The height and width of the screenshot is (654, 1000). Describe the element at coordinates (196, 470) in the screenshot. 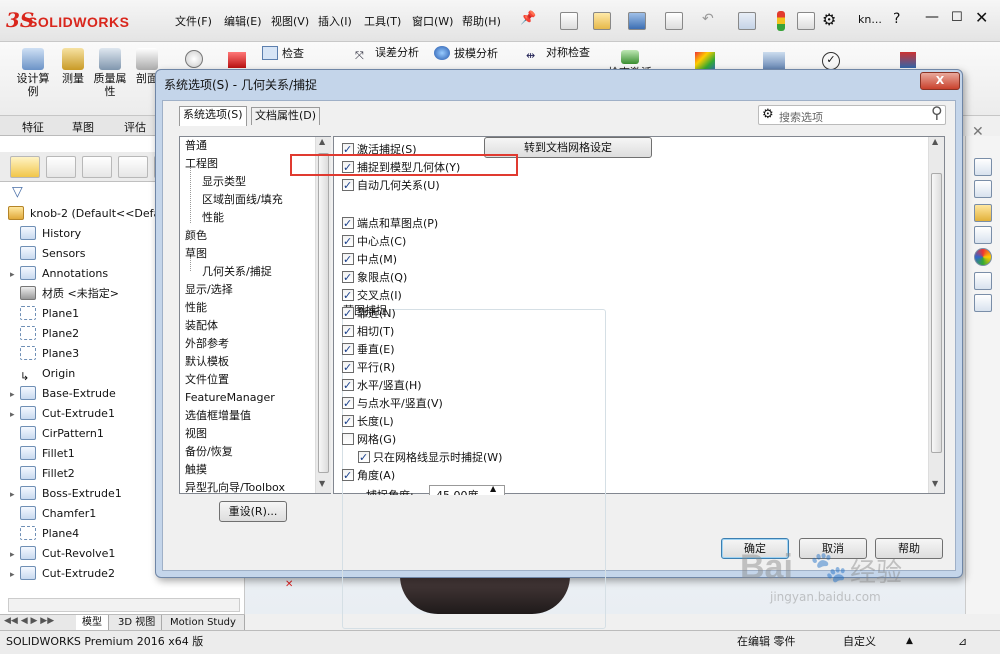

I see `nav-touch: 触摸` at that location.